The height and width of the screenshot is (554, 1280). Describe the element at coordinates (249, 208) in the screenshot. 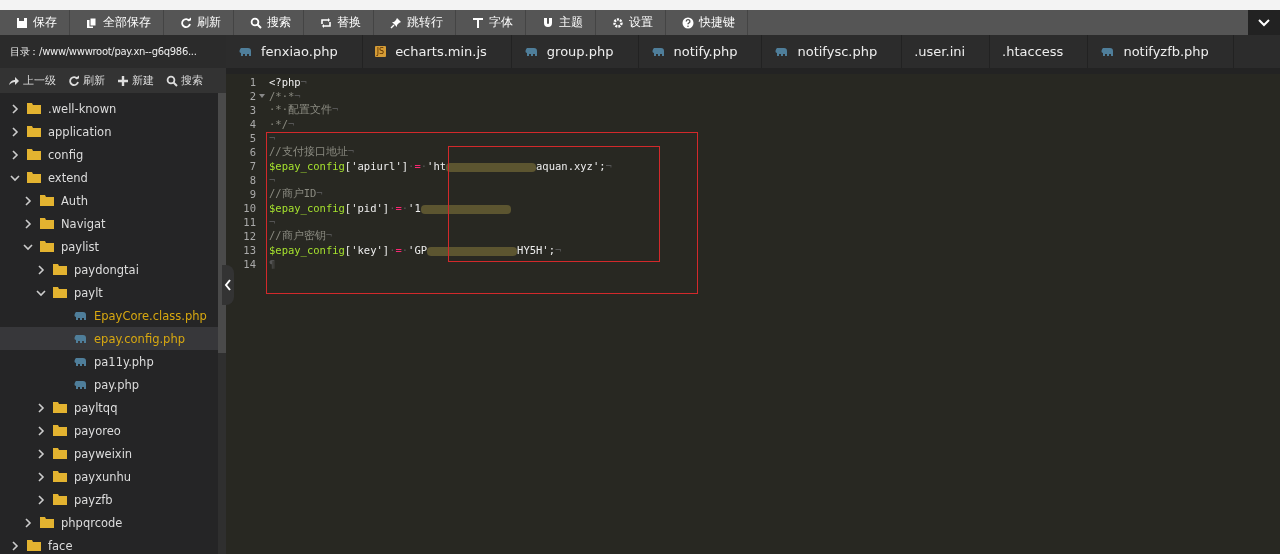

I see `line-number: 10` at that location.